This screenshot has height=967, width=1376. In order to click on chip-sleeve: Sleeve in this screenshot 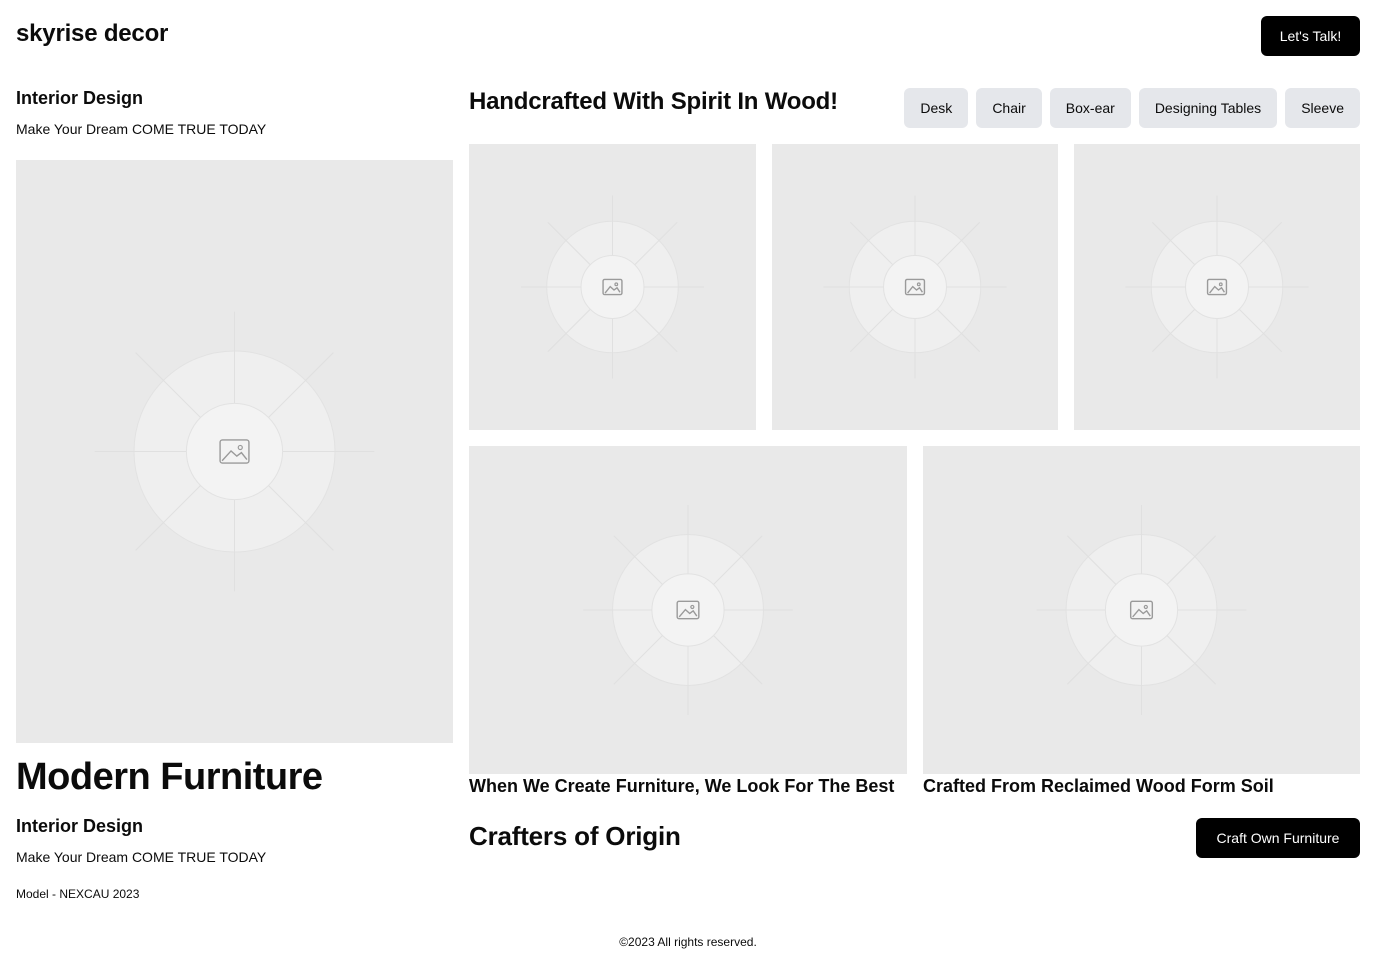, I will do `click(1322, 108)`.